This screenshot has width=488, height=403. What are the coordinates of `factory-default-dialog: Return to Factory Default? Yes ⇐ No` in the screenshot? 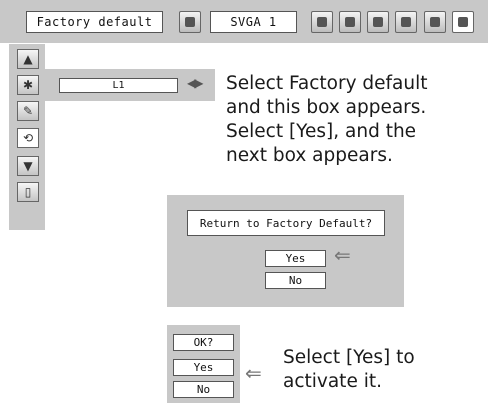 It's located at (285, 251).